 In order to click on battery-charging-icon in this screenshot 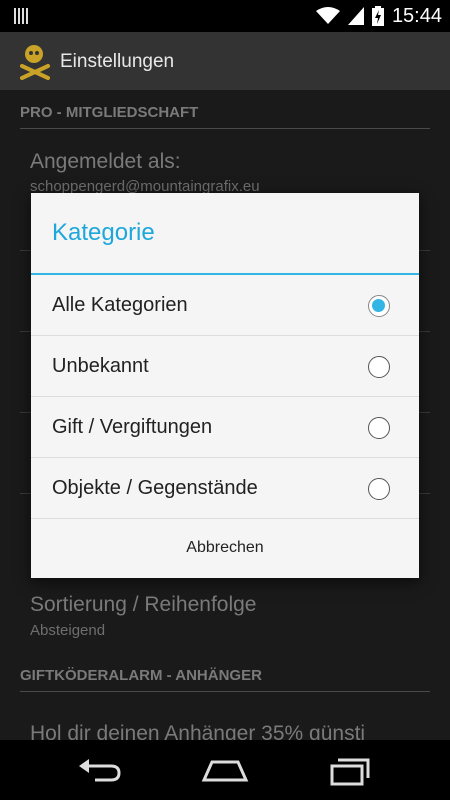, I will do `click(377, 16)`.